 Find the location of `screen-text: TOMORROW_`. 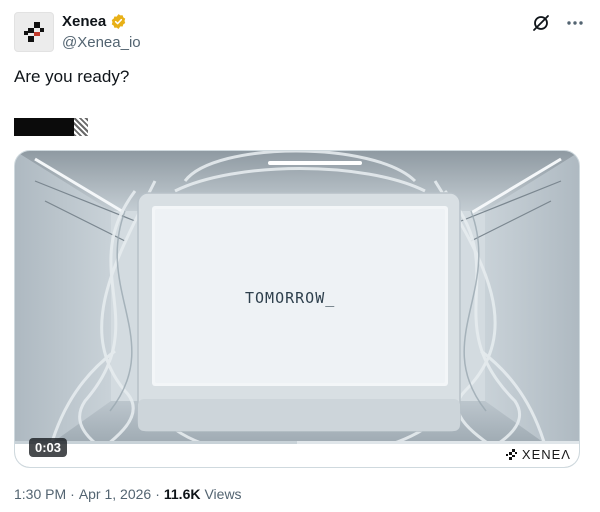

screen-text: TOMORROW_ is located at coordinates (290, 298).